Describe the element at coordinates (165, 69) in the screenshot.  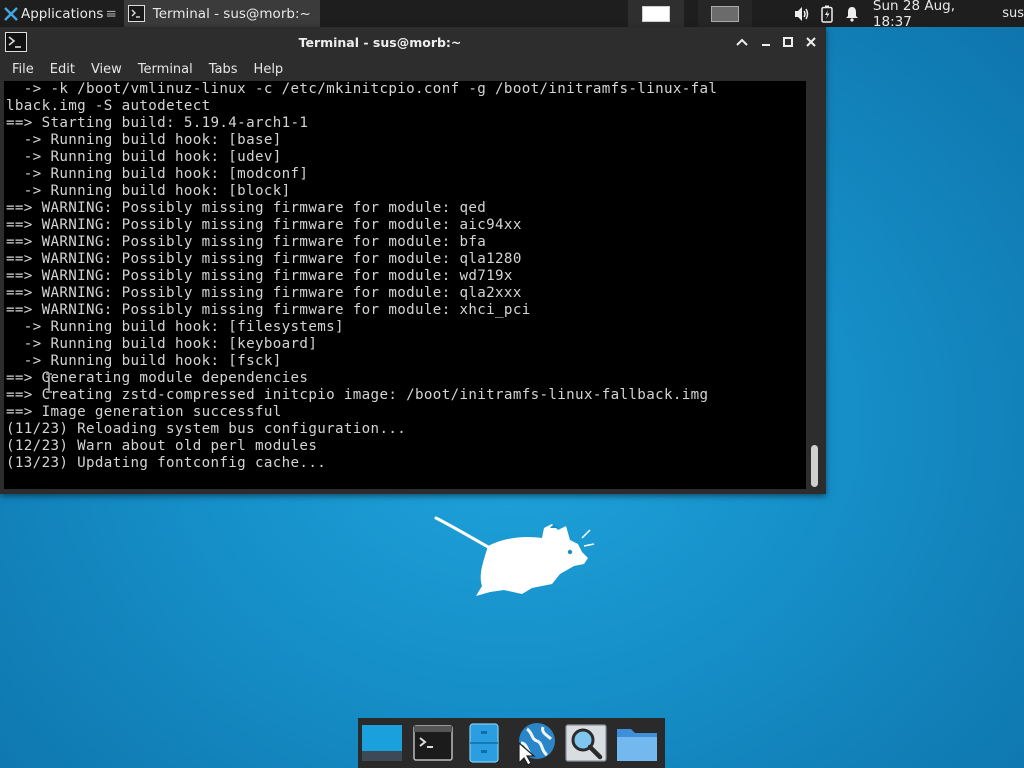
I see `menu-terminal: Terminal` at that location.